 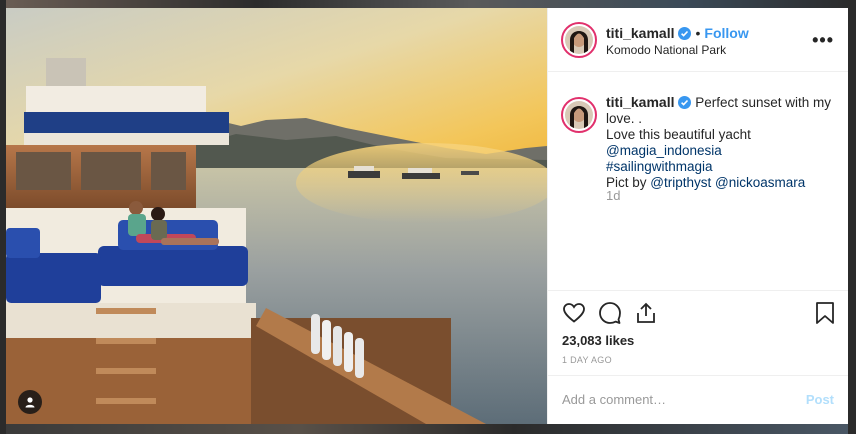 What do you see at coordinates (823, 40) in the screenshot?
I see `more-options-button: •••` at bounding box center [823, 40].